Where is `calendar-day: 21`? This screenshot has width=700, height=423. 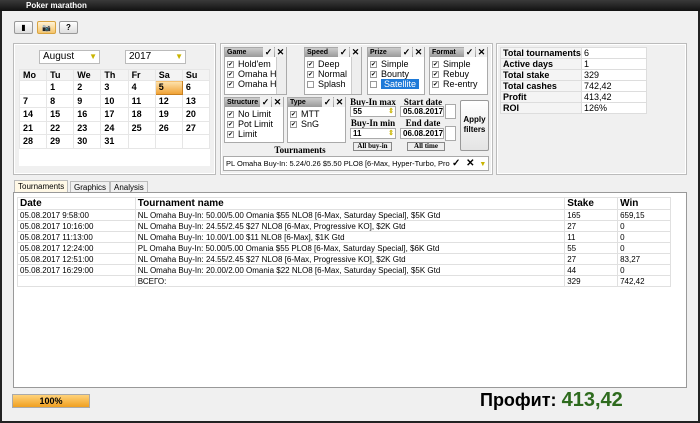 calendar-day: 21 is located at coordinates (33, 127).